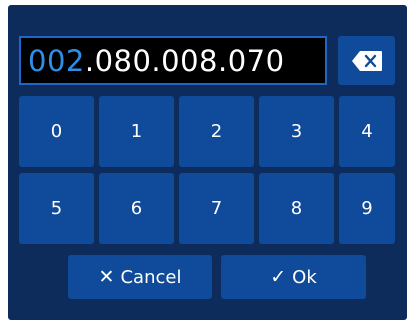 This screenshot has width=415, height=325. What do you see at coordinates (296, 208) in the screenshot?
I see `key-8: 8` at bounding box center [296, 208].